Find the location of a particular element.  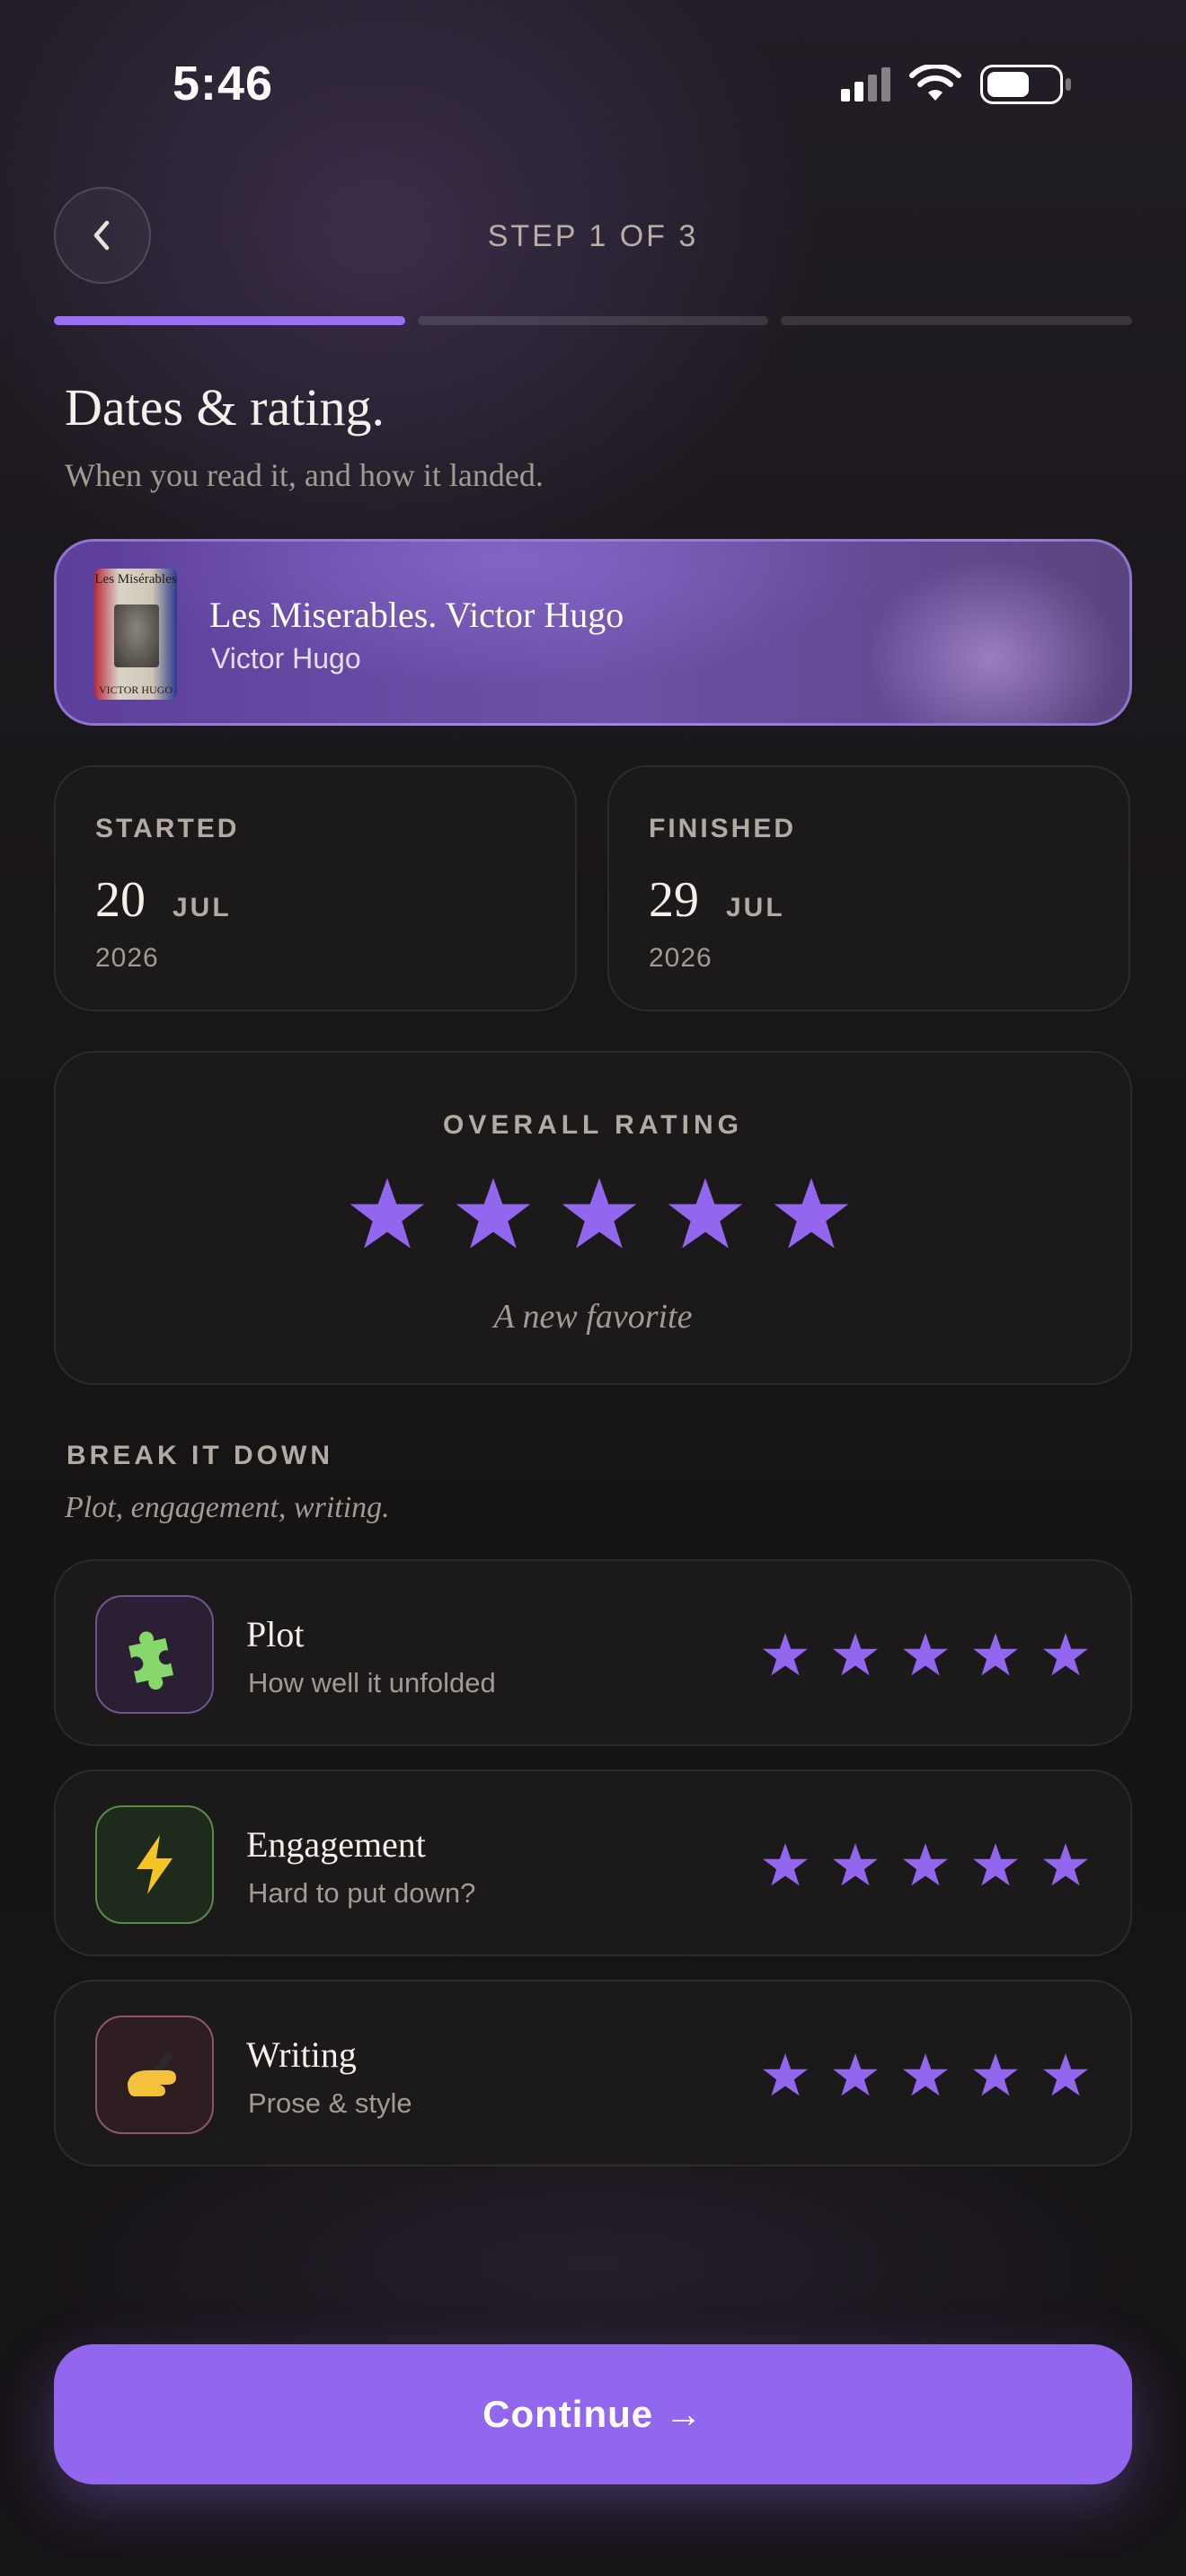

overall-rating-card: OVERALL RATING A new favorite is located at coordinates (593, 1218).